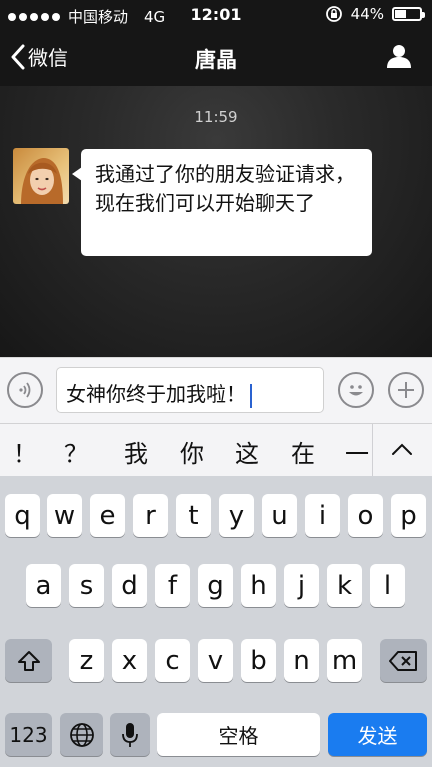 The height and width of the screenshot is (767, 432). What do you see at coordinates (402, 449) in the screenshot?
I see `collapse-chevron-icon` at bounding box center [402, 449].